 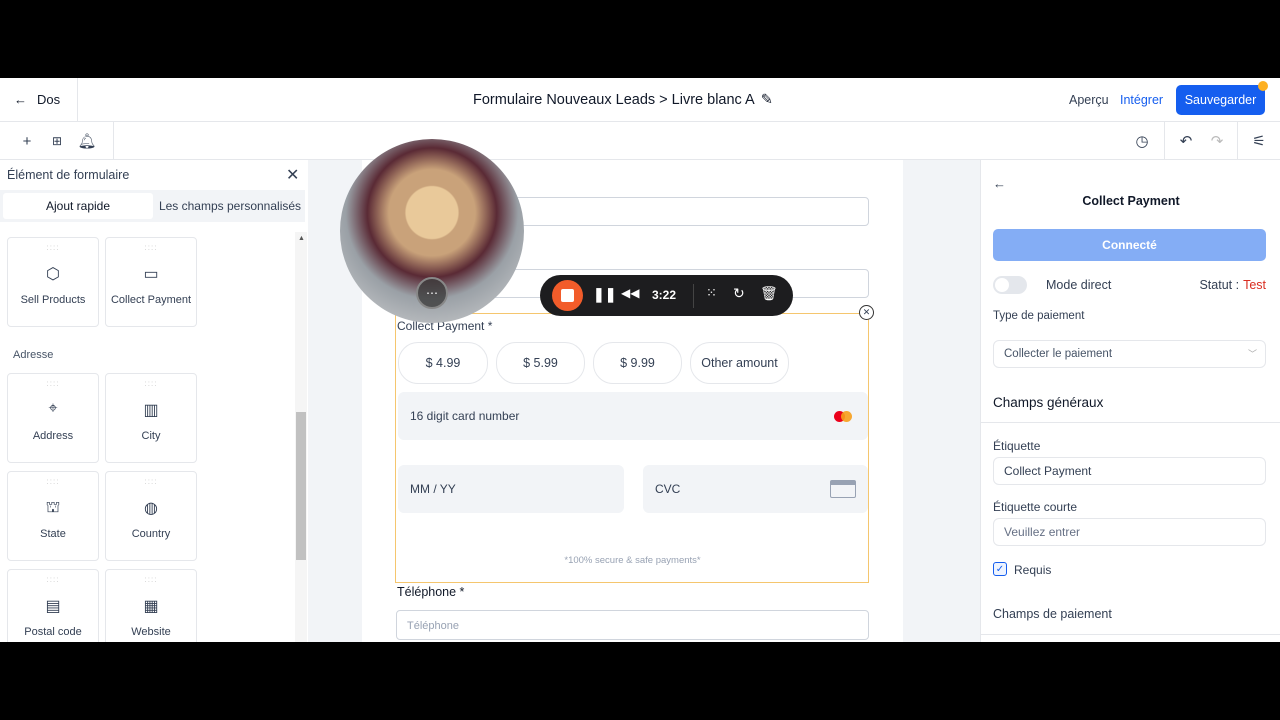 What do you see at coordinates (711, 293) in the screenshot?
I see `grid-icon: ⁙` at bounding box center [711, 293].